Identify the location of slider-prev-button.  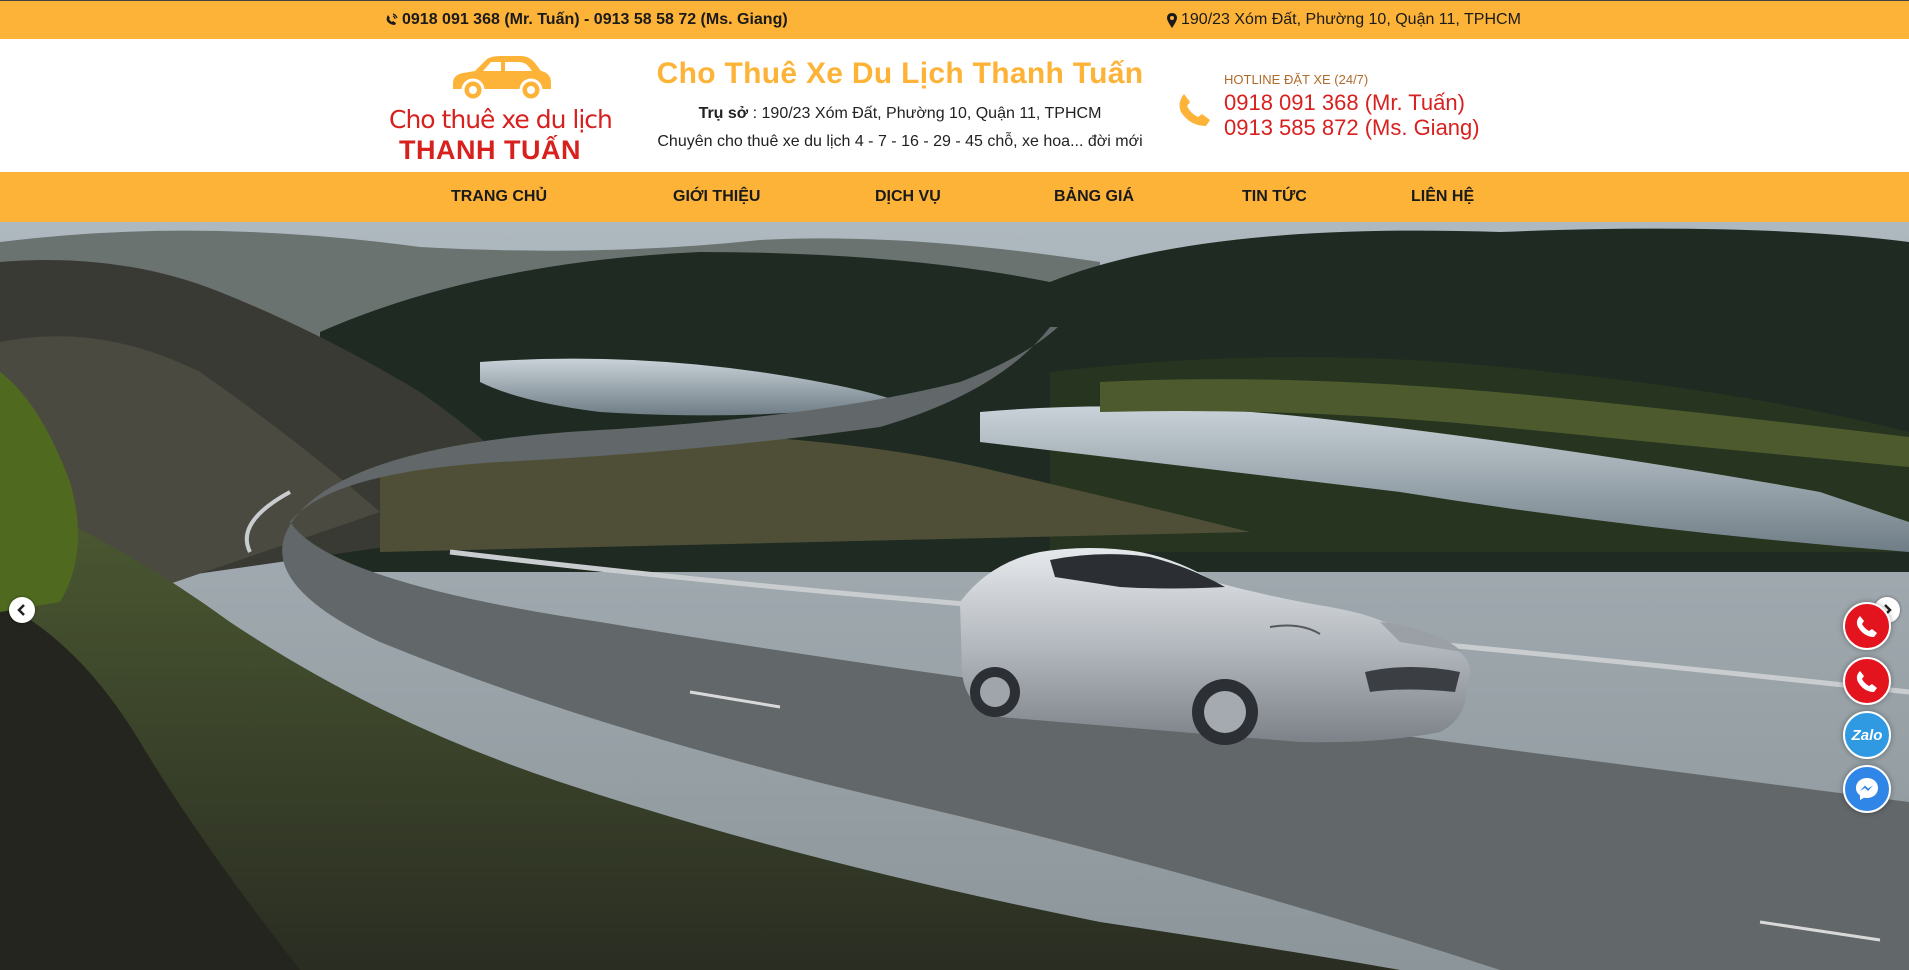
(22, 610).